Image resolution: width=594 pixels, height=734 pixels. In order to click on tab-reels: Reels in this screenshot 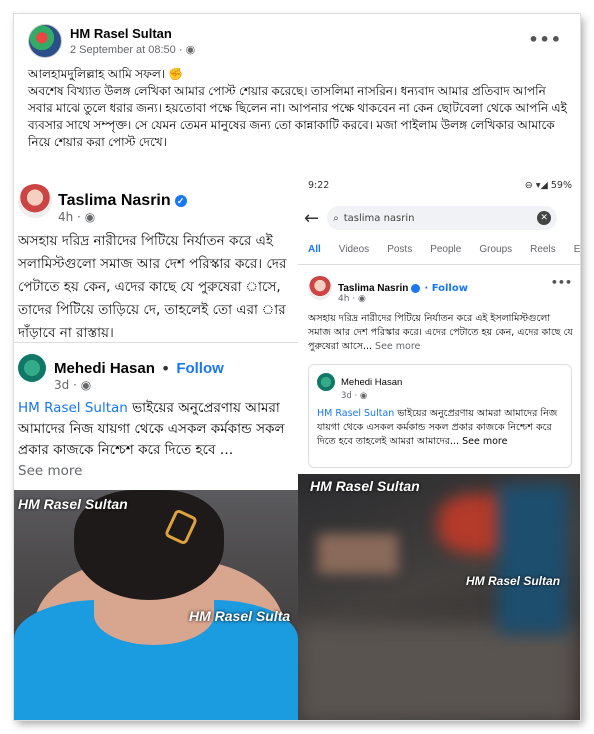, I will do `click(543, 249)`.